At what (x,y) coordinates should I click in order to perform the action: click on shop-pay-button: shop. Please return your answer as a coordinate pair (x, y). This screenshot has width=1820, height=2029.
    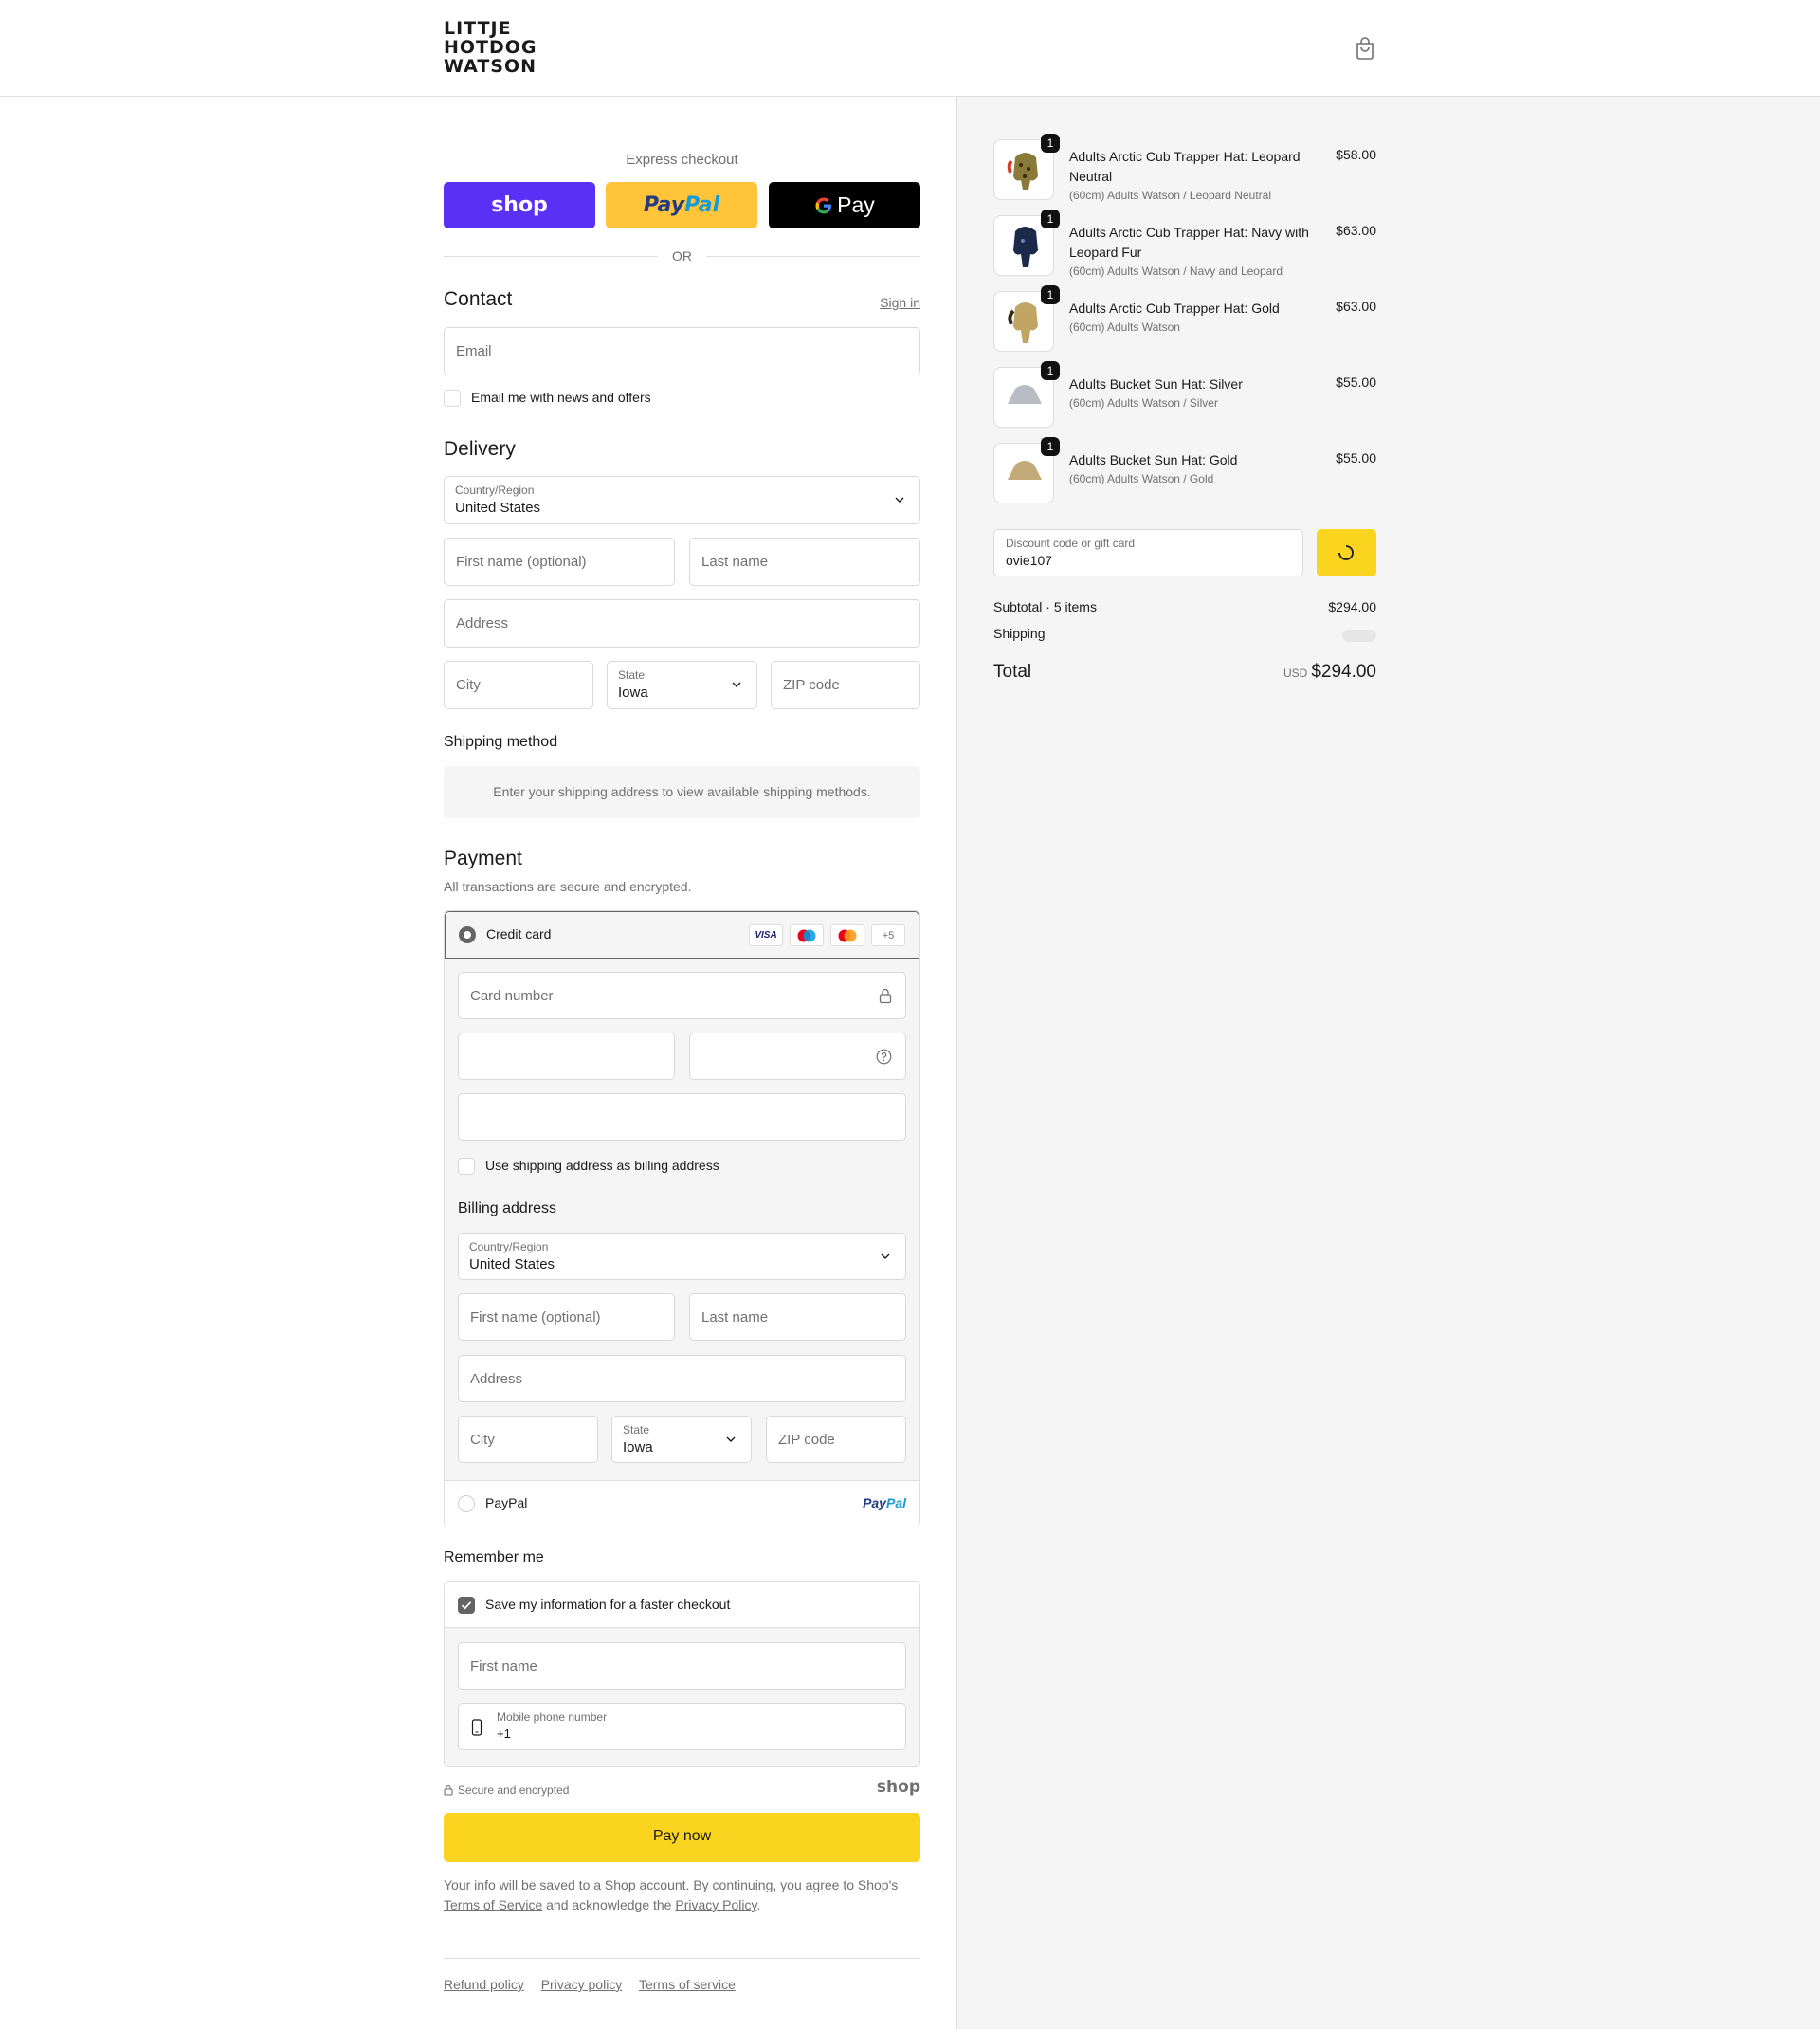
    Looking at the image, I should click on (519, 205).